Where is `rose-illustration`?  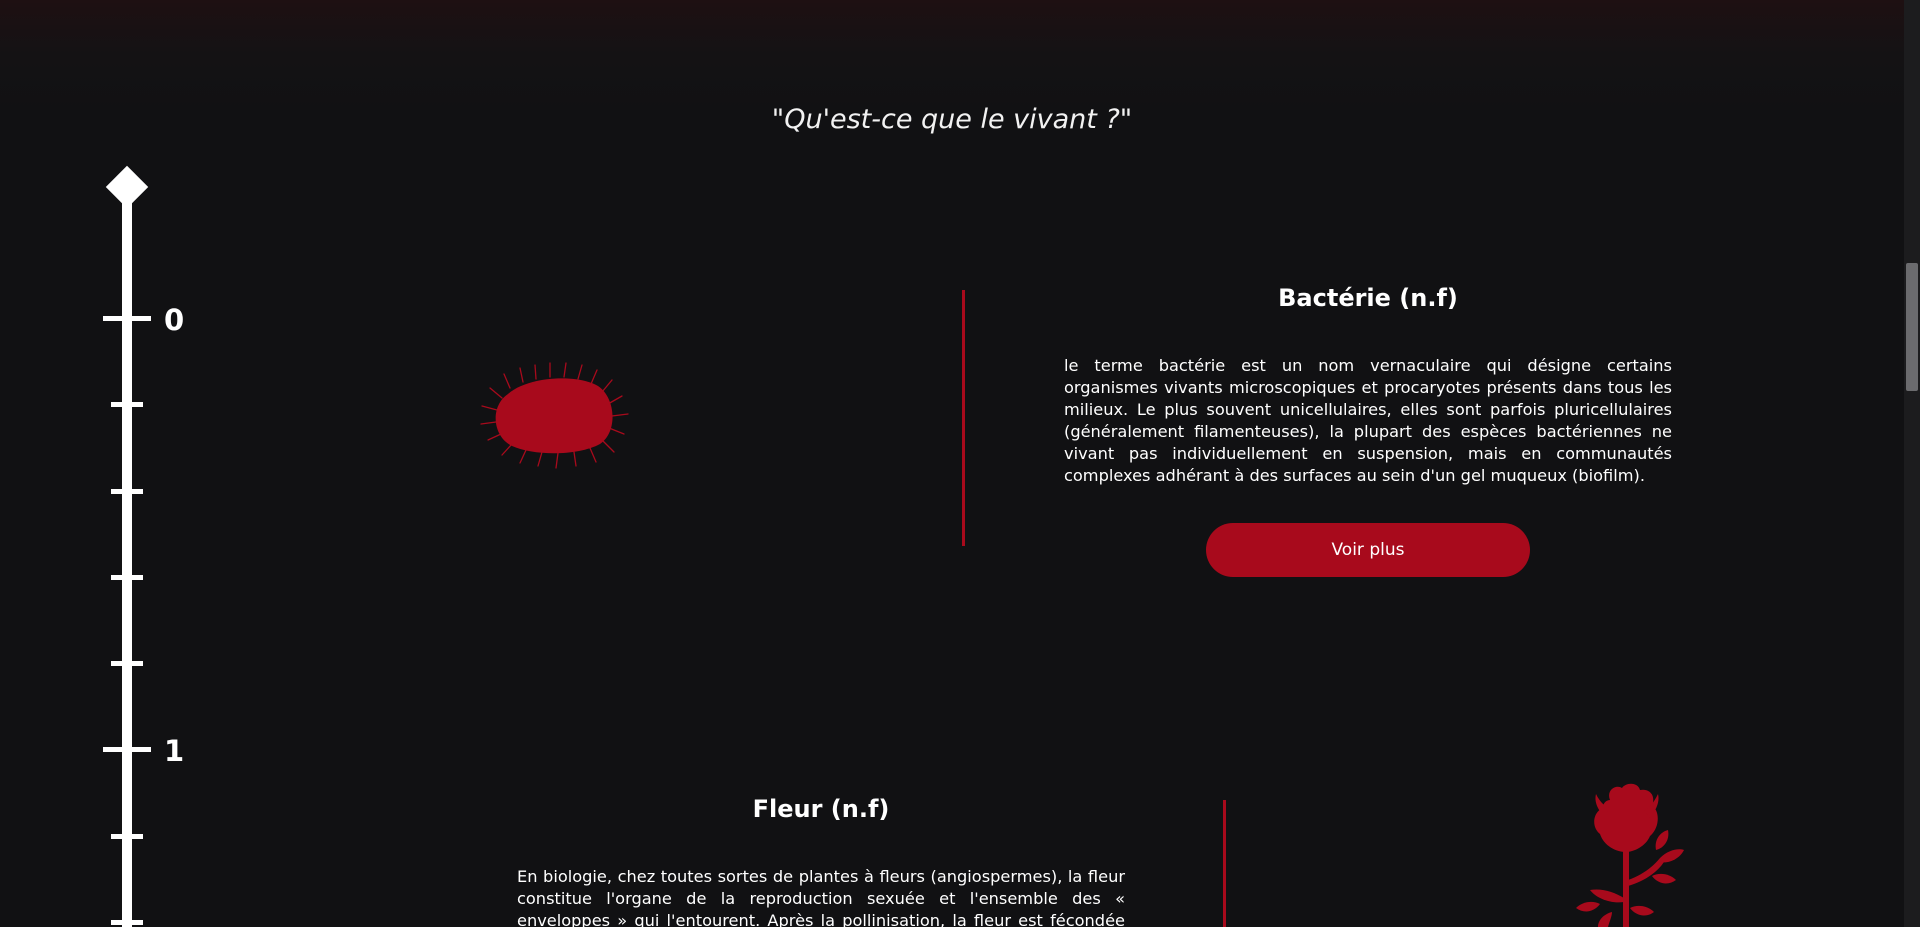 rose-illustration is located at coordinates (1630, 853).